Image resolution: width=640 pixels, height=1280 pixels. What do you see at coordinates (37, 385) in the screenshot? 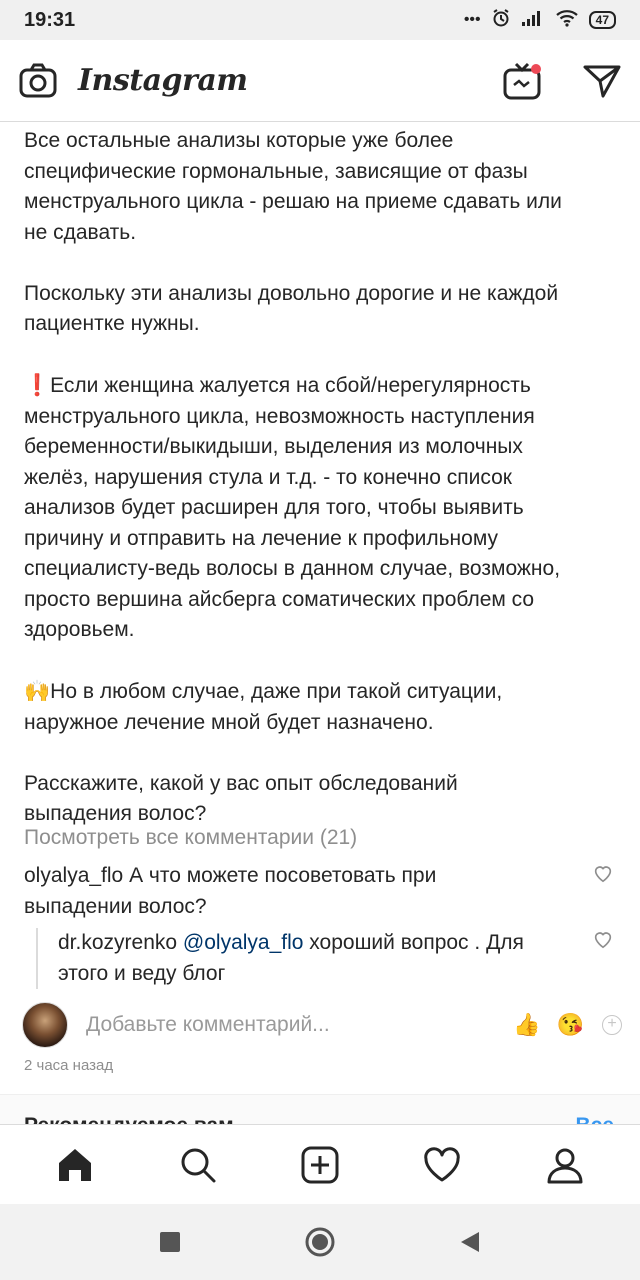
I see `exclamation-emoji: ❗` at bounding box center [37, 385].